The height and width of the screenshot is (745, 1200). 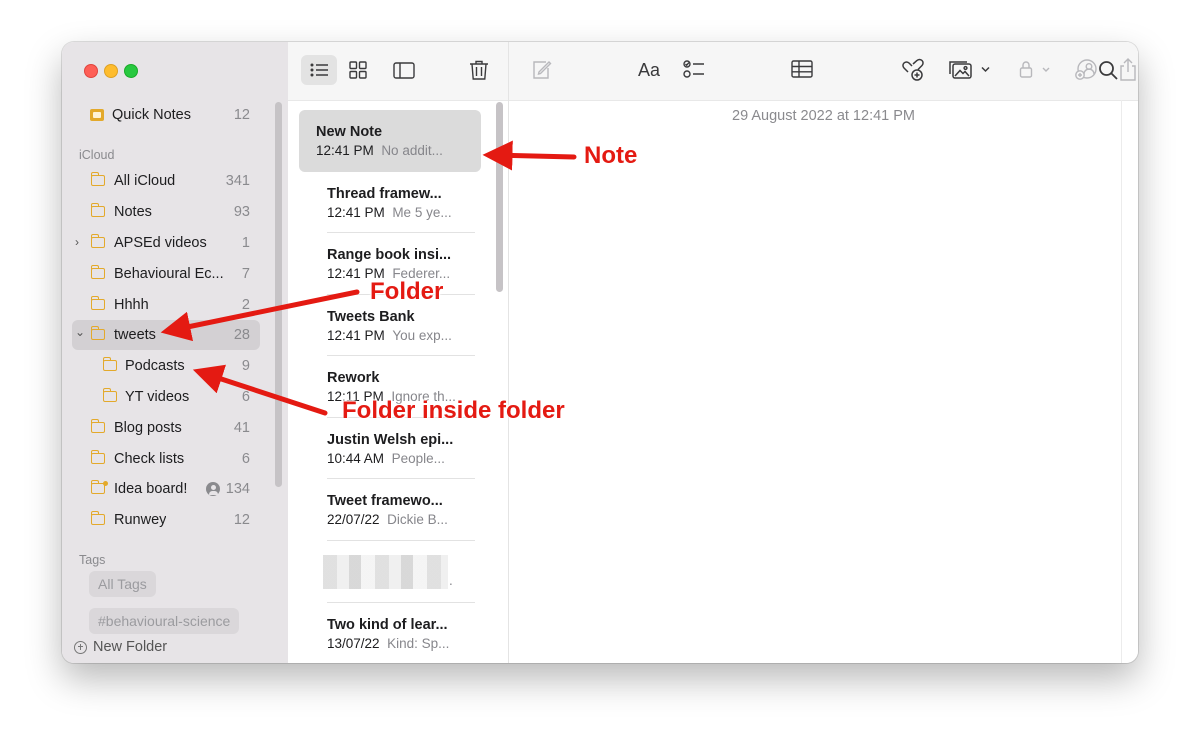 What do you see at coordinates (166, 397) in the screenshot?
I see `sidebar-item-yt-videos: YT videos 6` at bounding box center [166, 397].